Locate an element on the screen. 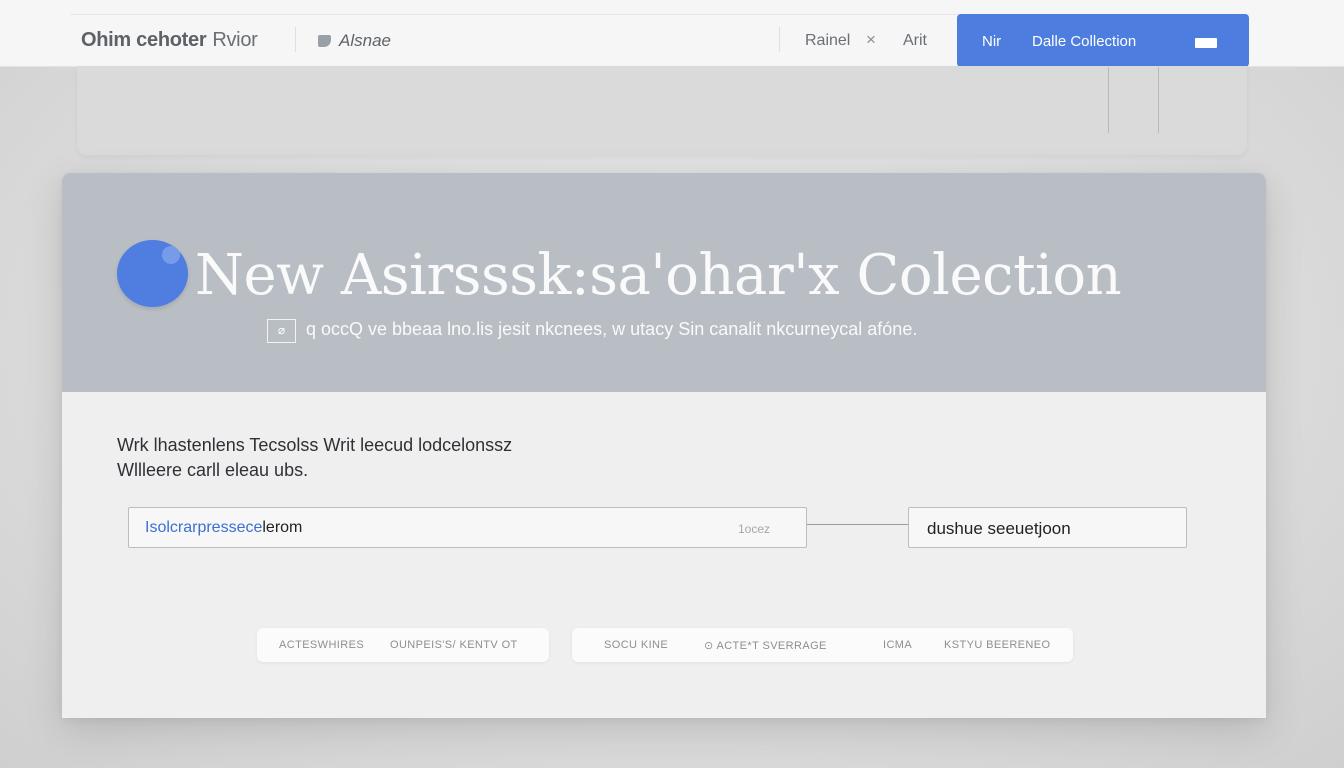  pill-option: SOCU KINE is located at coordinates (636, 645).